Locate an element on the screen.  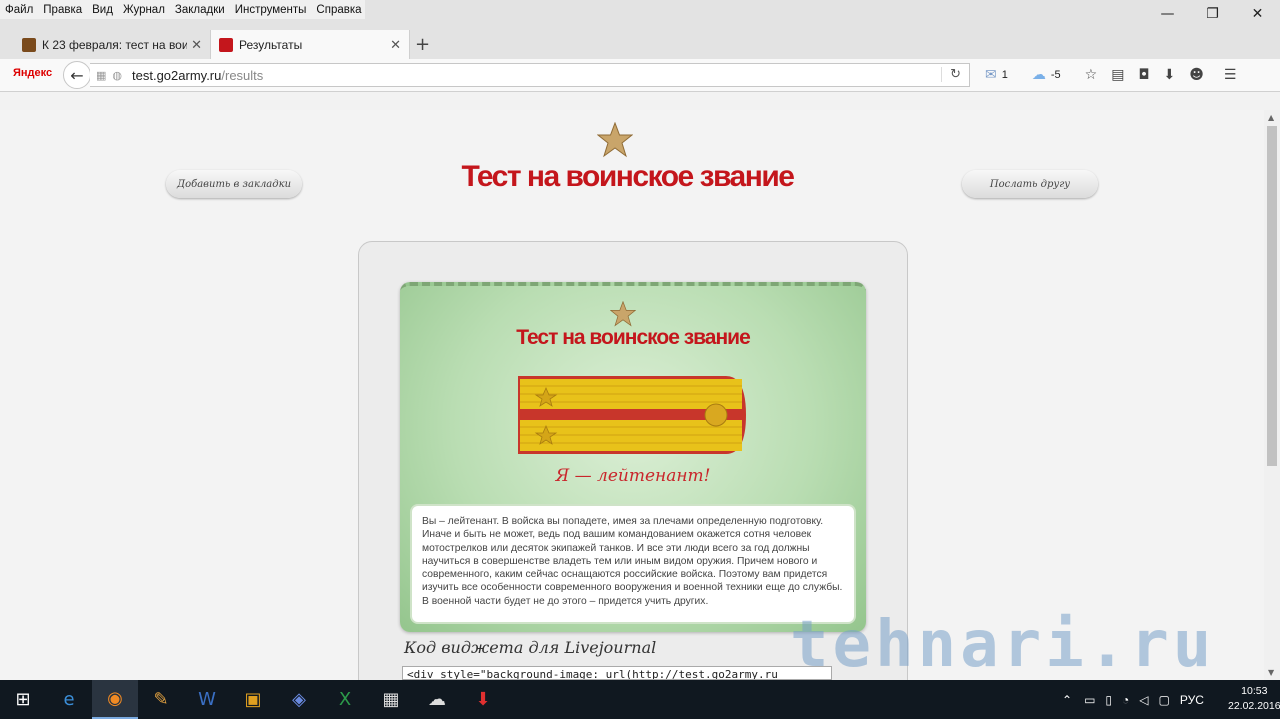
url-host: test.go2army.ru is located at coordinates (177, 75).